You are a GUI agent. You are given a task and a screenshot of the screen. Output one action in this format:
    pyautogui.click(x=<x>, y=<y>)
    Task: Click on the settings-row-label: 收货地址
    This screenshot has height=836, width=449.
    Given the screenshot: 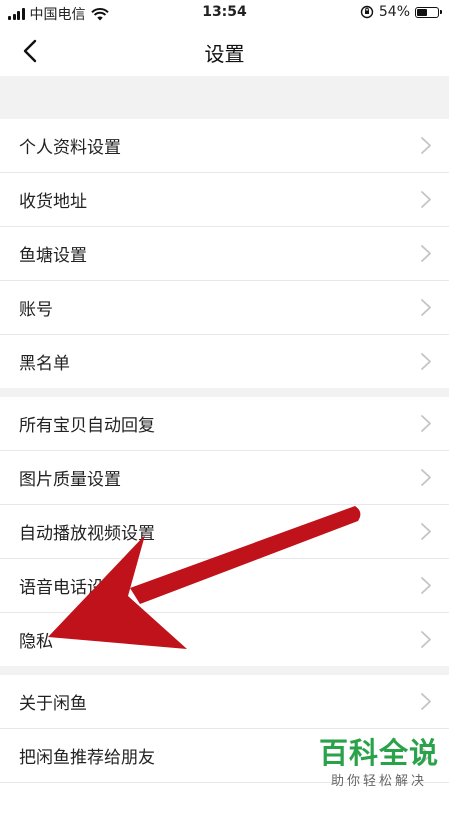 What is the action you would take?
    pyautogui.click(x=53, y=202)
    